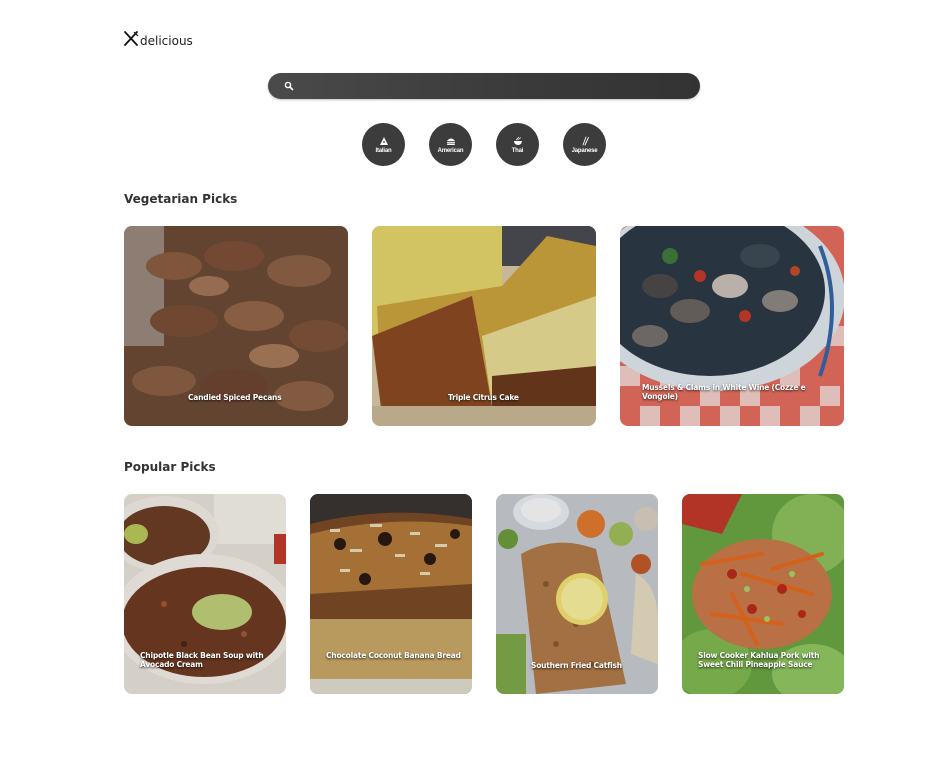  Describe the element at coordinates (236, 326) in the screenshot. I see `recipe-card: Candied Spiced Pecans` at that location.